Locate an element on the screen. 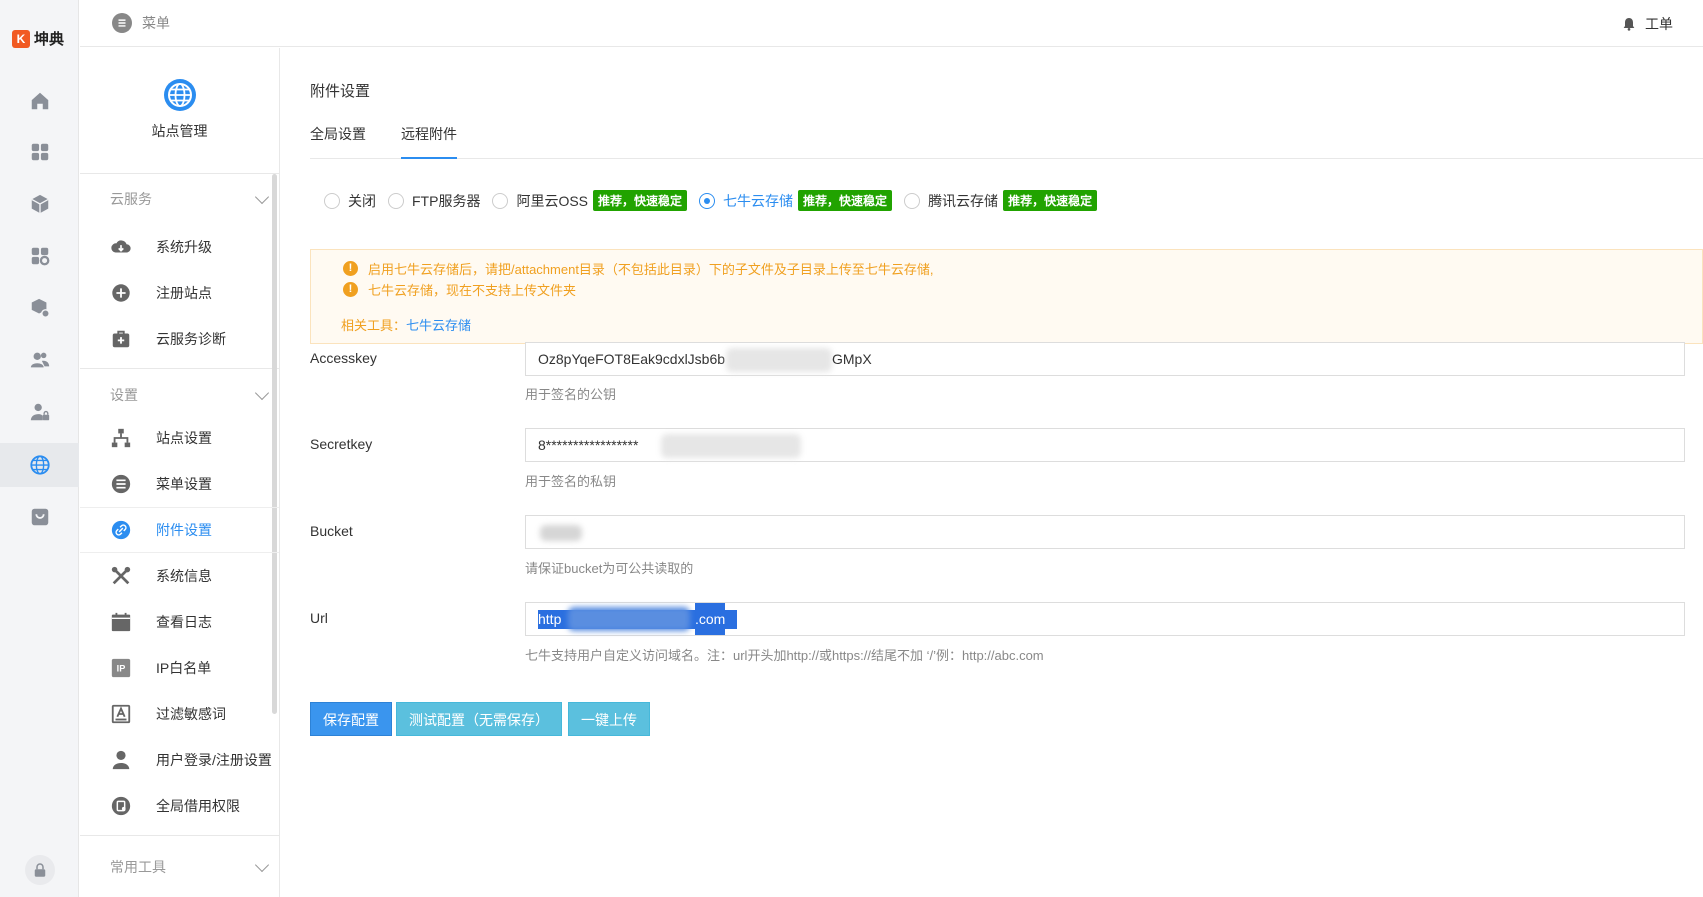 Image resolution: width=1703 pixels, height=897 pixels. sidebar-item-attachment-settings: 附件设置 is located at coordinates (179, 530).